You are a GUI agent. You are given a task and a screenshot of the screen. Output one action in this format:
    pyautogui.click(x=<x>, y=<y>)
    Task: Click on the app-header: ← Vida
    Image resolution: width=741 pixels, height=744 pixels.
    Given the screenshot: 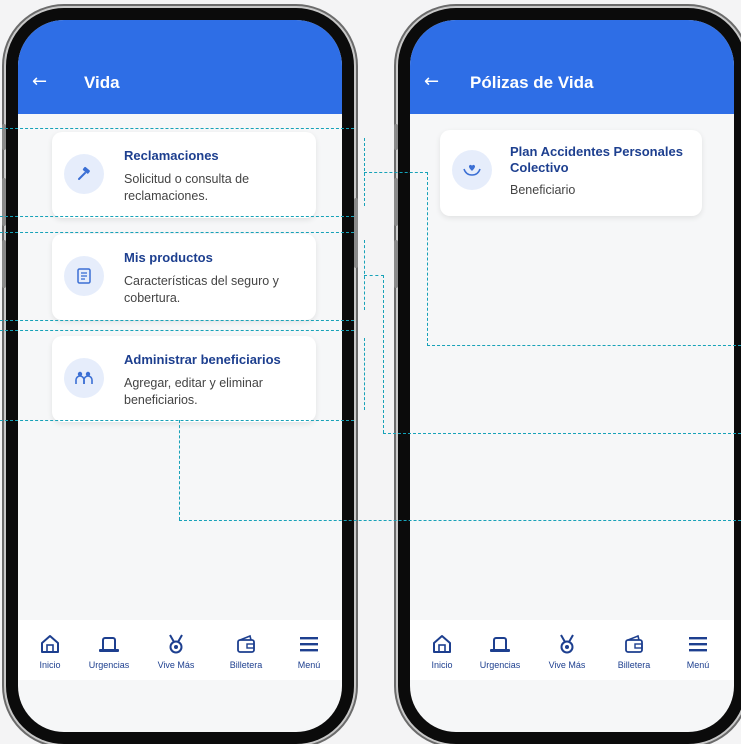 What is the action you would take?
    pyautogui.click(x=180, y=67)
    